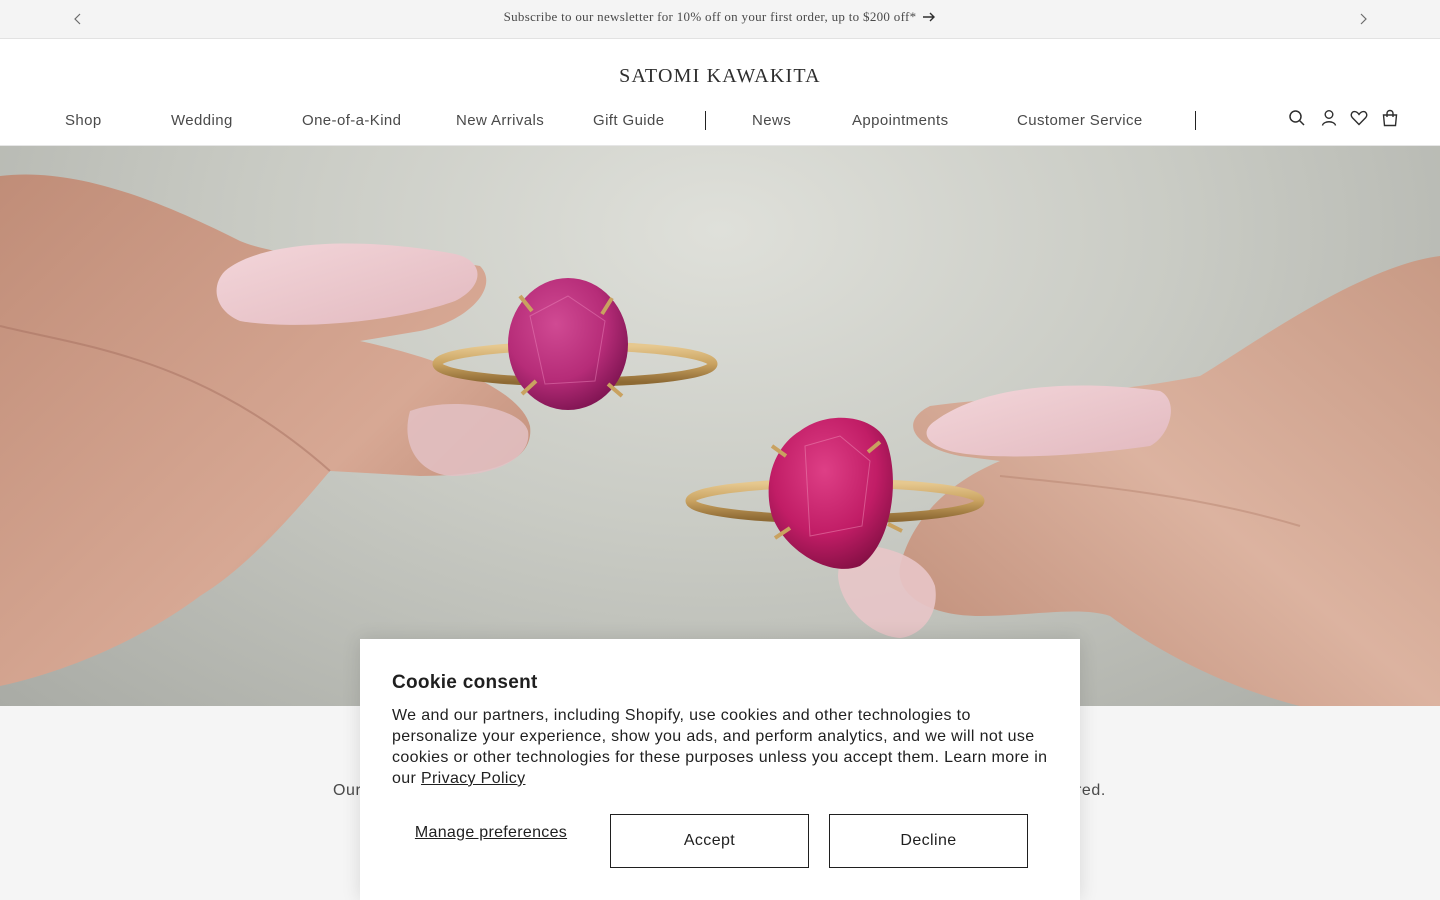  What do you see at coordinates (83, 120) in the screenshot?
I see `nav-shop: Shop` at bounding box center [83, 120].